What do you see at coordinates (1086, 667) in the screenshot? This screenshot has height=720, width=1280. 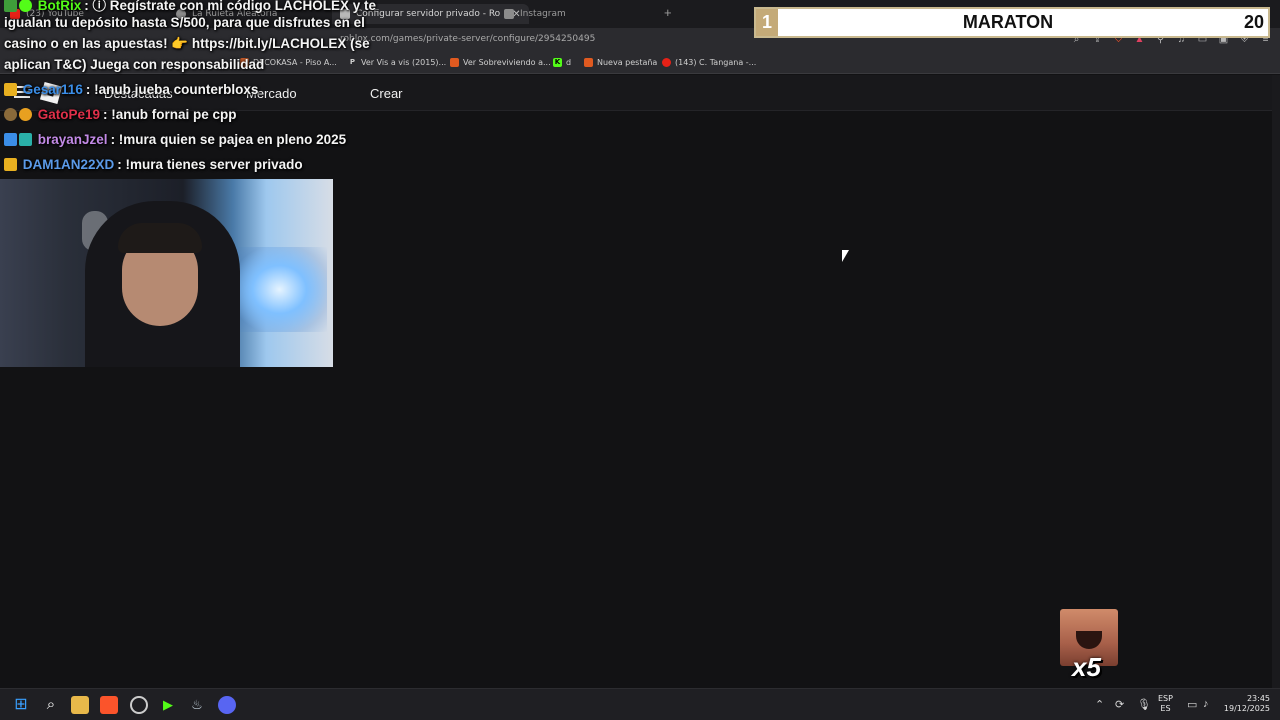 I see `emote-multiplier: x5` at bounding box center [1086, 667].